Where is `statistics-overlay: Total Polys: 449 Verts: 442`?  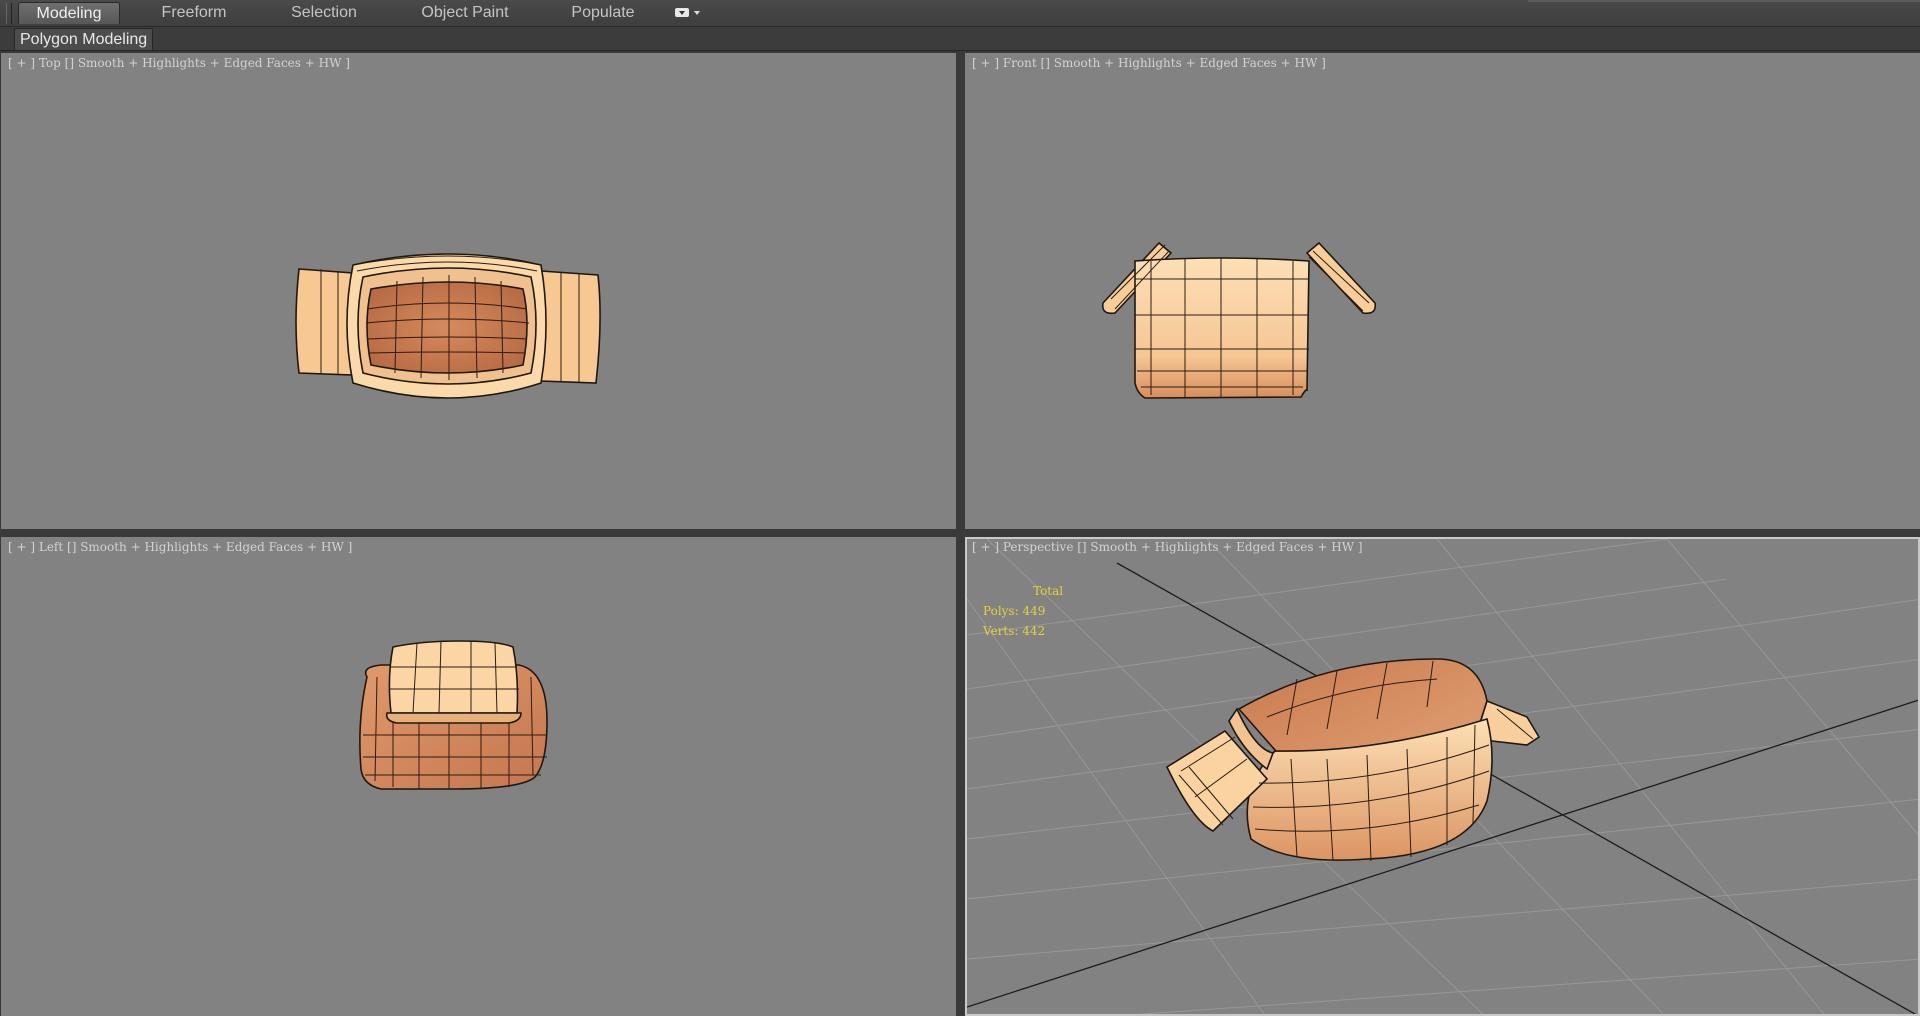 statistics-overlay: Total Polys: 449 Verts: 442 is located at coordinates (1023, 611).